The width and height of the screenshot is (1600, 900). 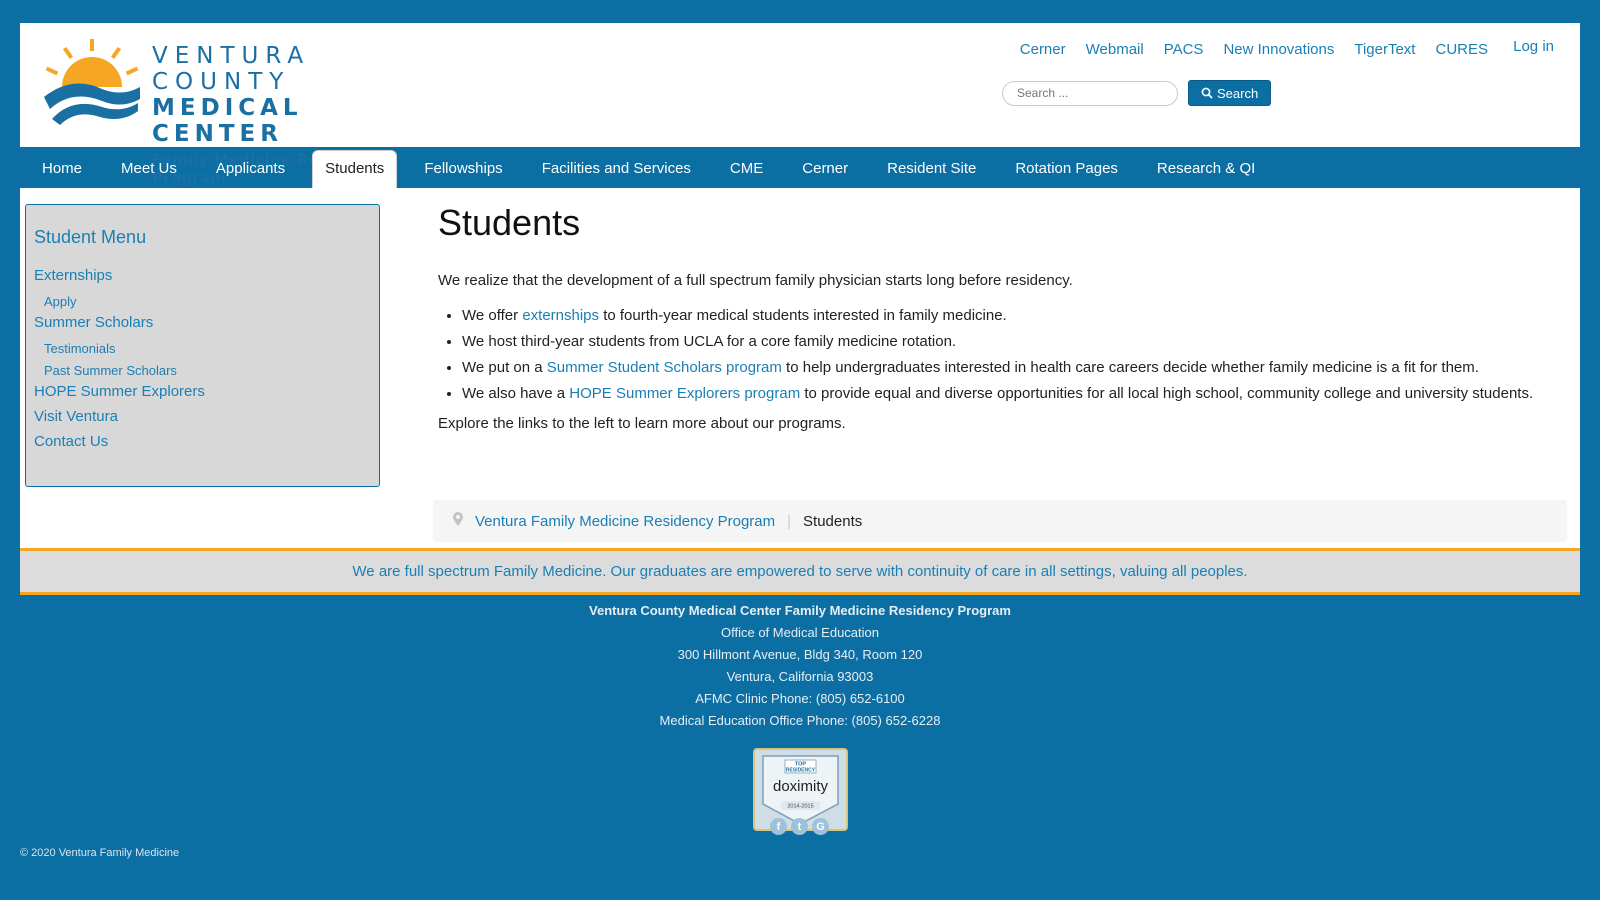 I want to click on list-item-text: We also have a, so click(x=516, y=393).